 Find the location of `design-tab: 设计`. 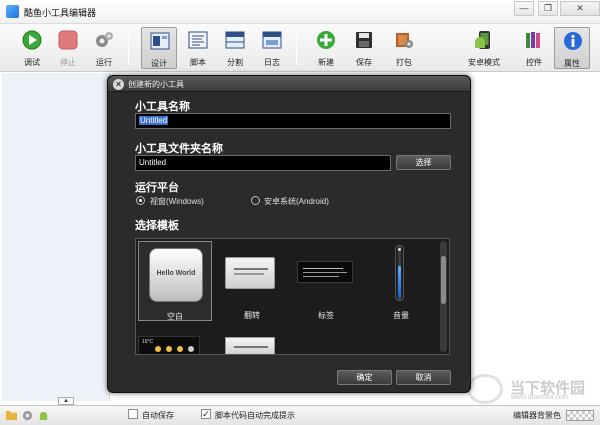

design-tab: 设计 is located at coordinates (159, 48).